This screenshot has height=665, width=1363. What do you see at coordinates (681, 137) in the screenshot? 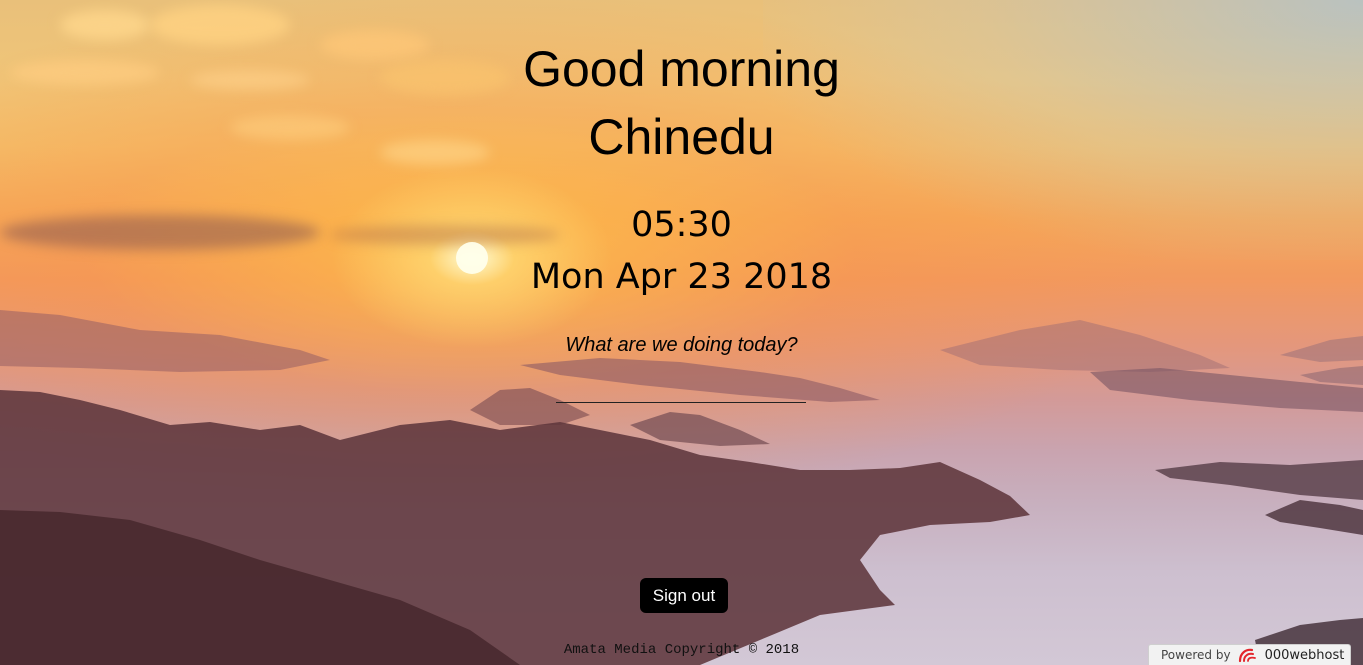
I see `greeting-name: Chinedu` at bounding box center [681, 137].